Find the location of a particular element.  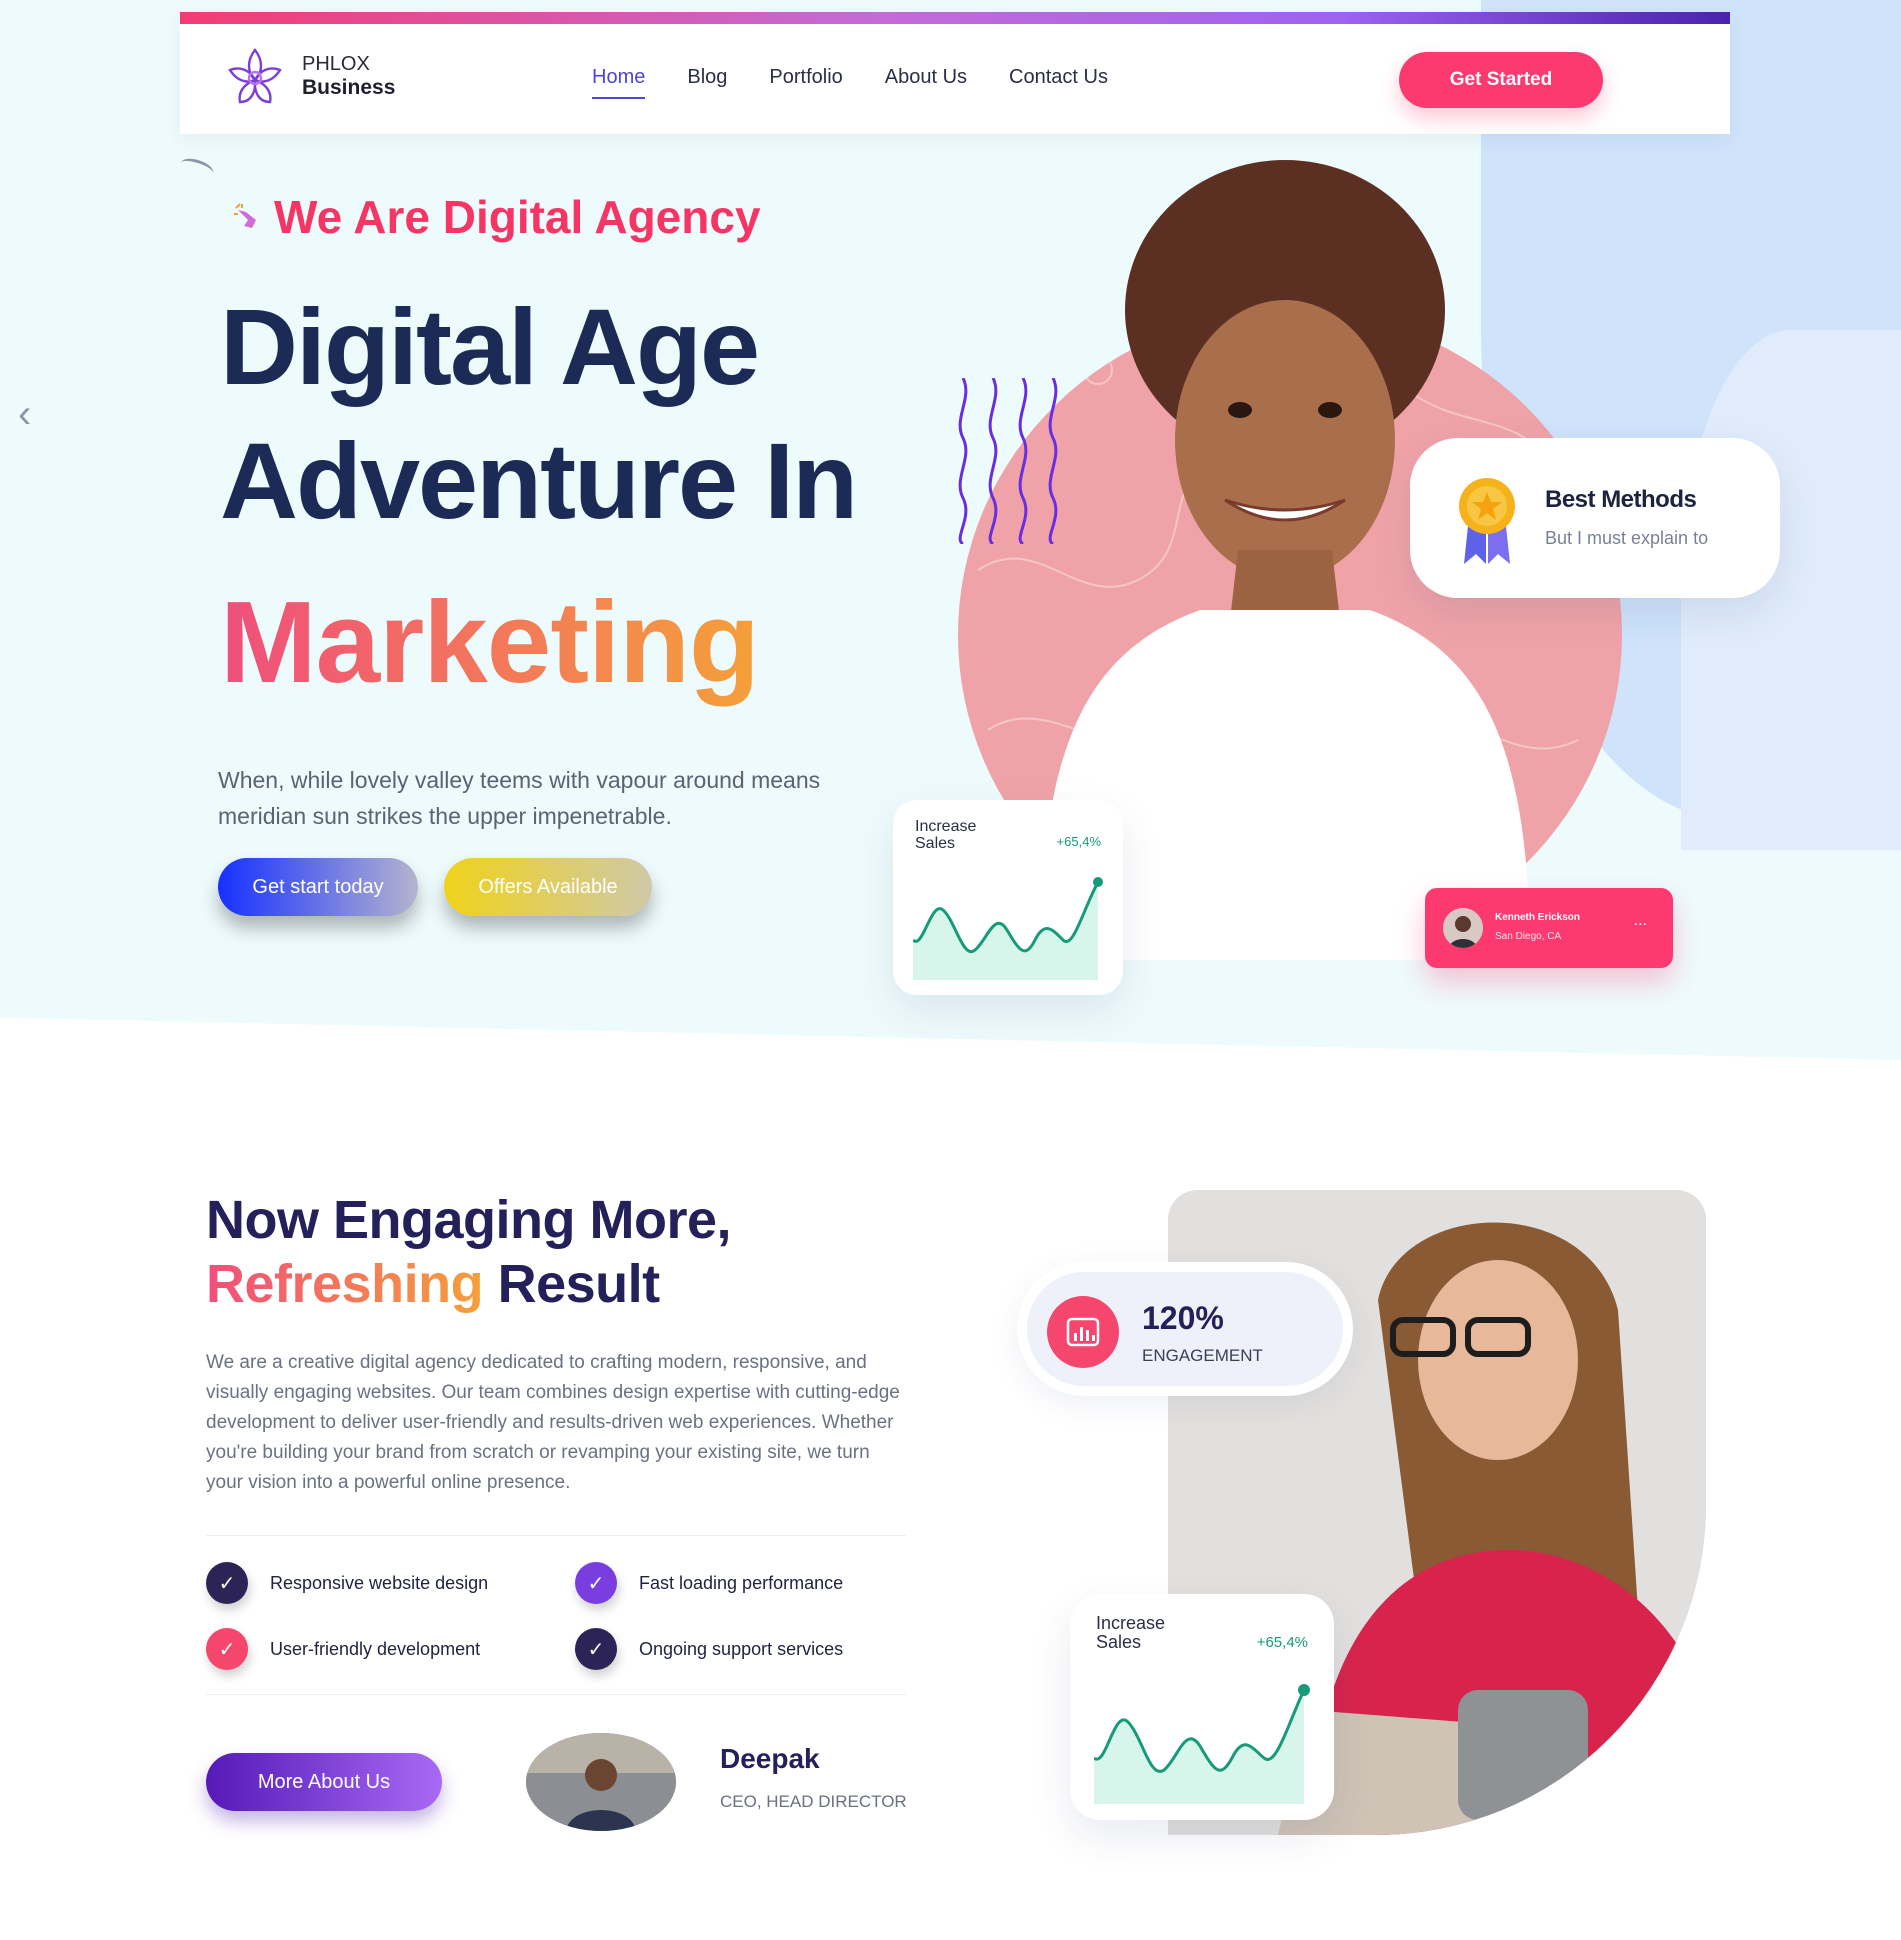

more-about-us-button: More About Us is located at coordinates (324, 1782).